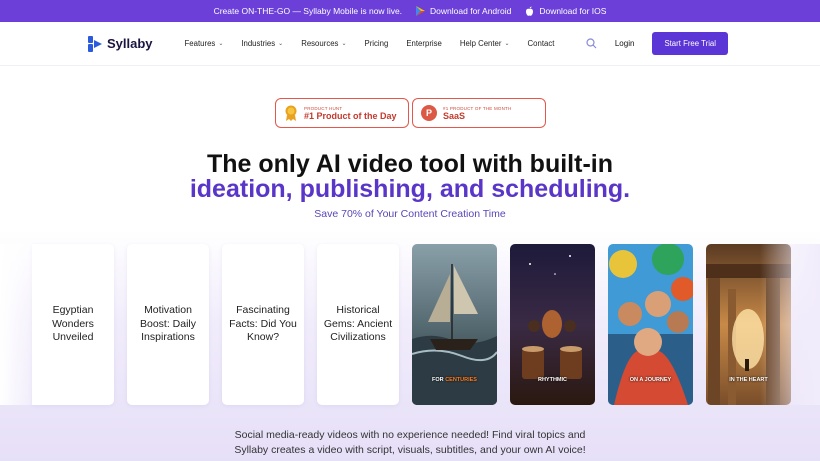 The image size is (820, 461). Describe the element at coordinates (438, 380) in the screenshot. I see `caption-white: FOR` at that location.